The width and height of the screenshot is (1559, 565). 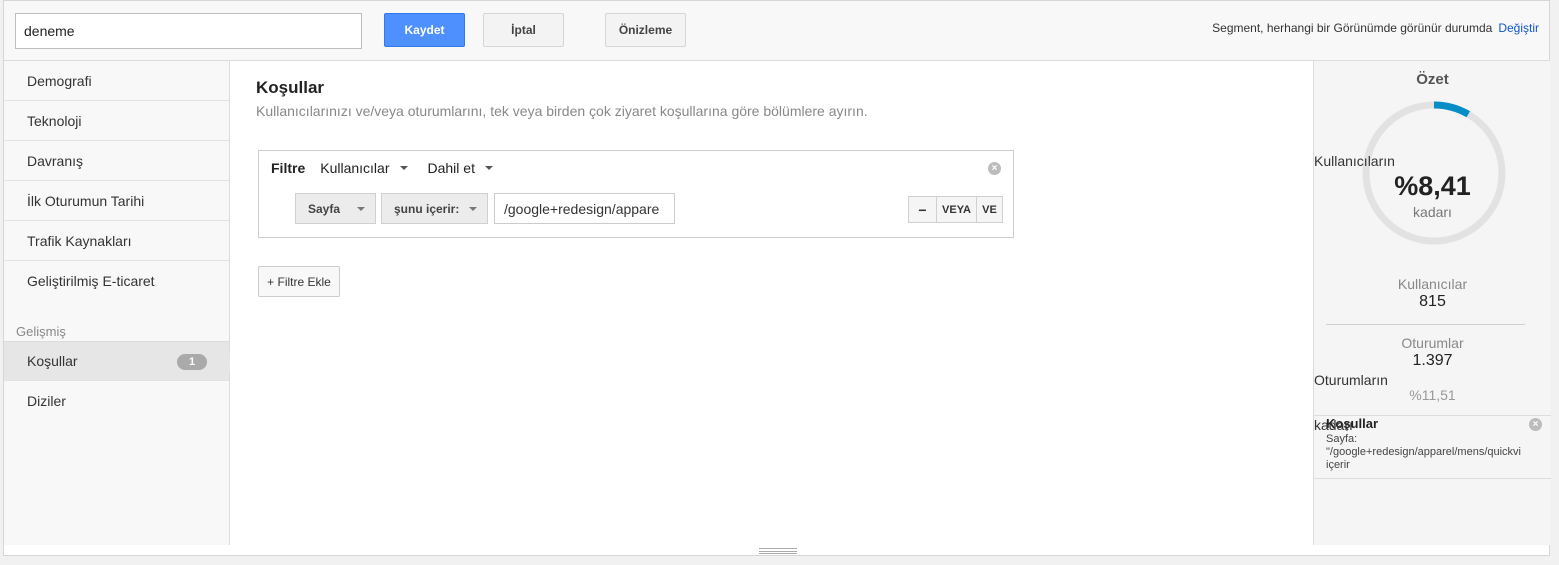 I want to click on sessions-metric: Oturumlar 1.397, so click(x=1432, y=352).